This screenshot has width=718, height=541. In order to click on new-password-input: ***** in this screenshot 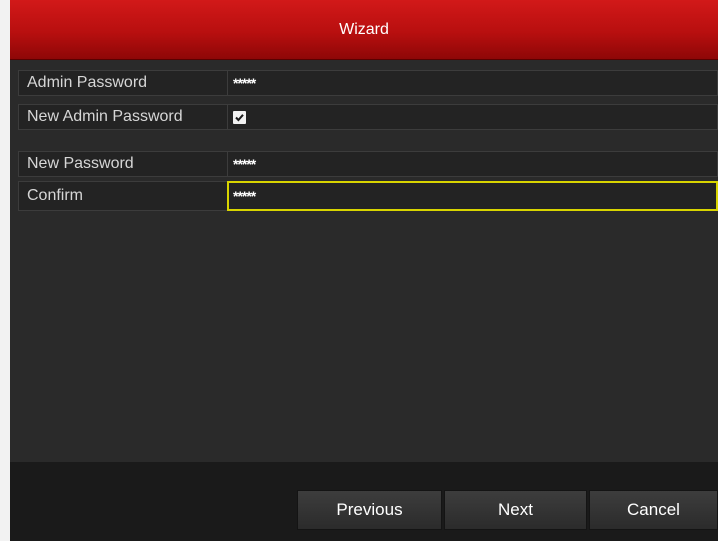, I will do `click(472, 164)`.